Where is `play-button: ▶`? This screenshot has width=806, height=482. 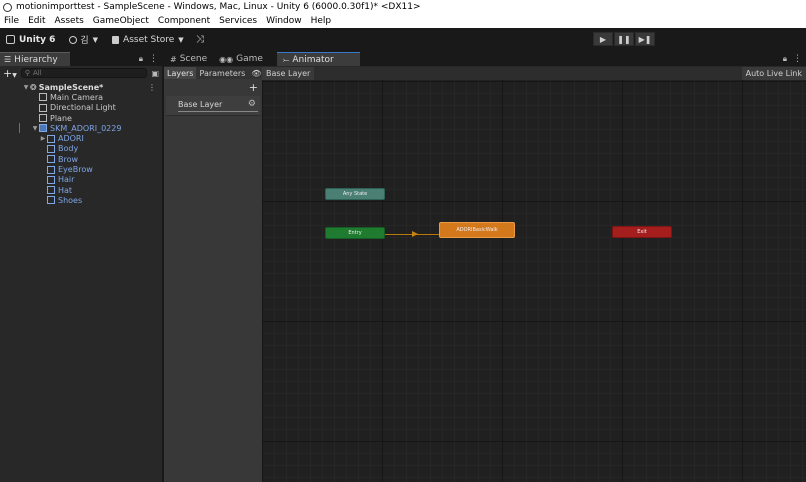 play-button: ▶ is located at coordinates (603, 39).